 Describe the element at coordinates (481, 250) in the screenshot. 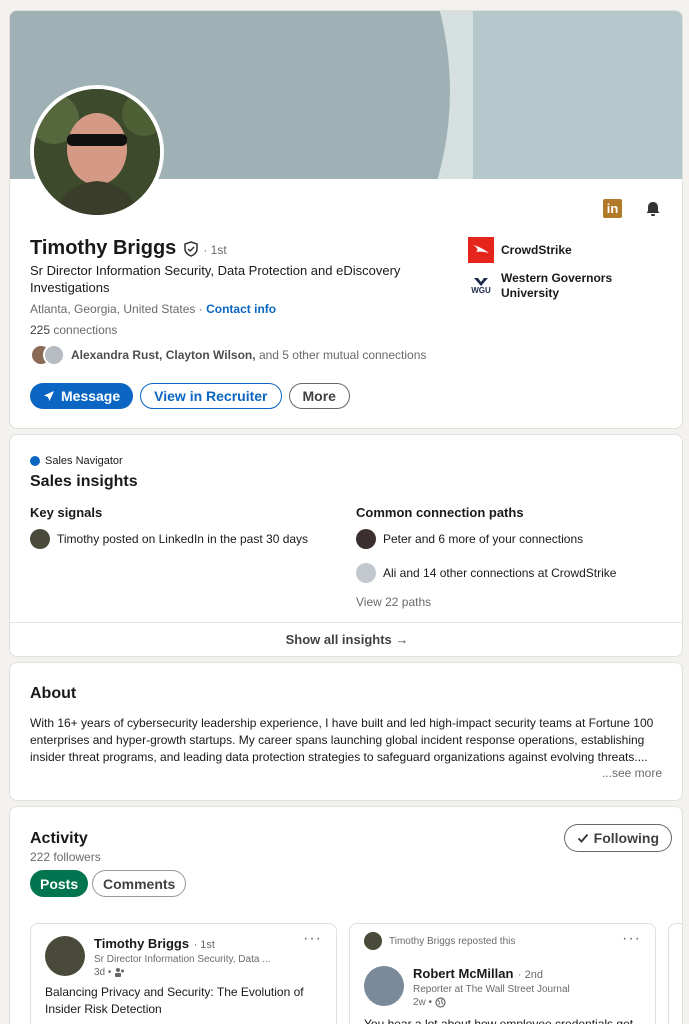

I see `crowdstrike-logo` at that location.